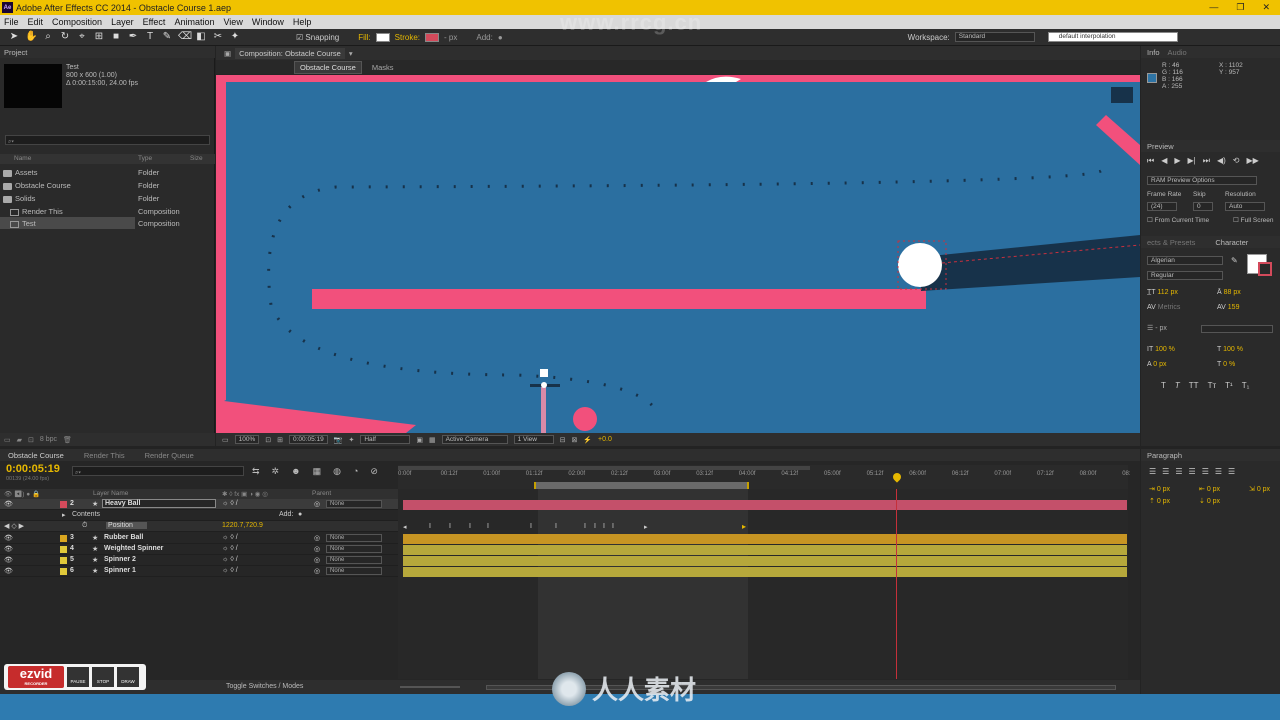  Describe the element at coordinates (36, 455) in the screenshot. I see `tab-obstacle-course: Obstacle Course` at that location.